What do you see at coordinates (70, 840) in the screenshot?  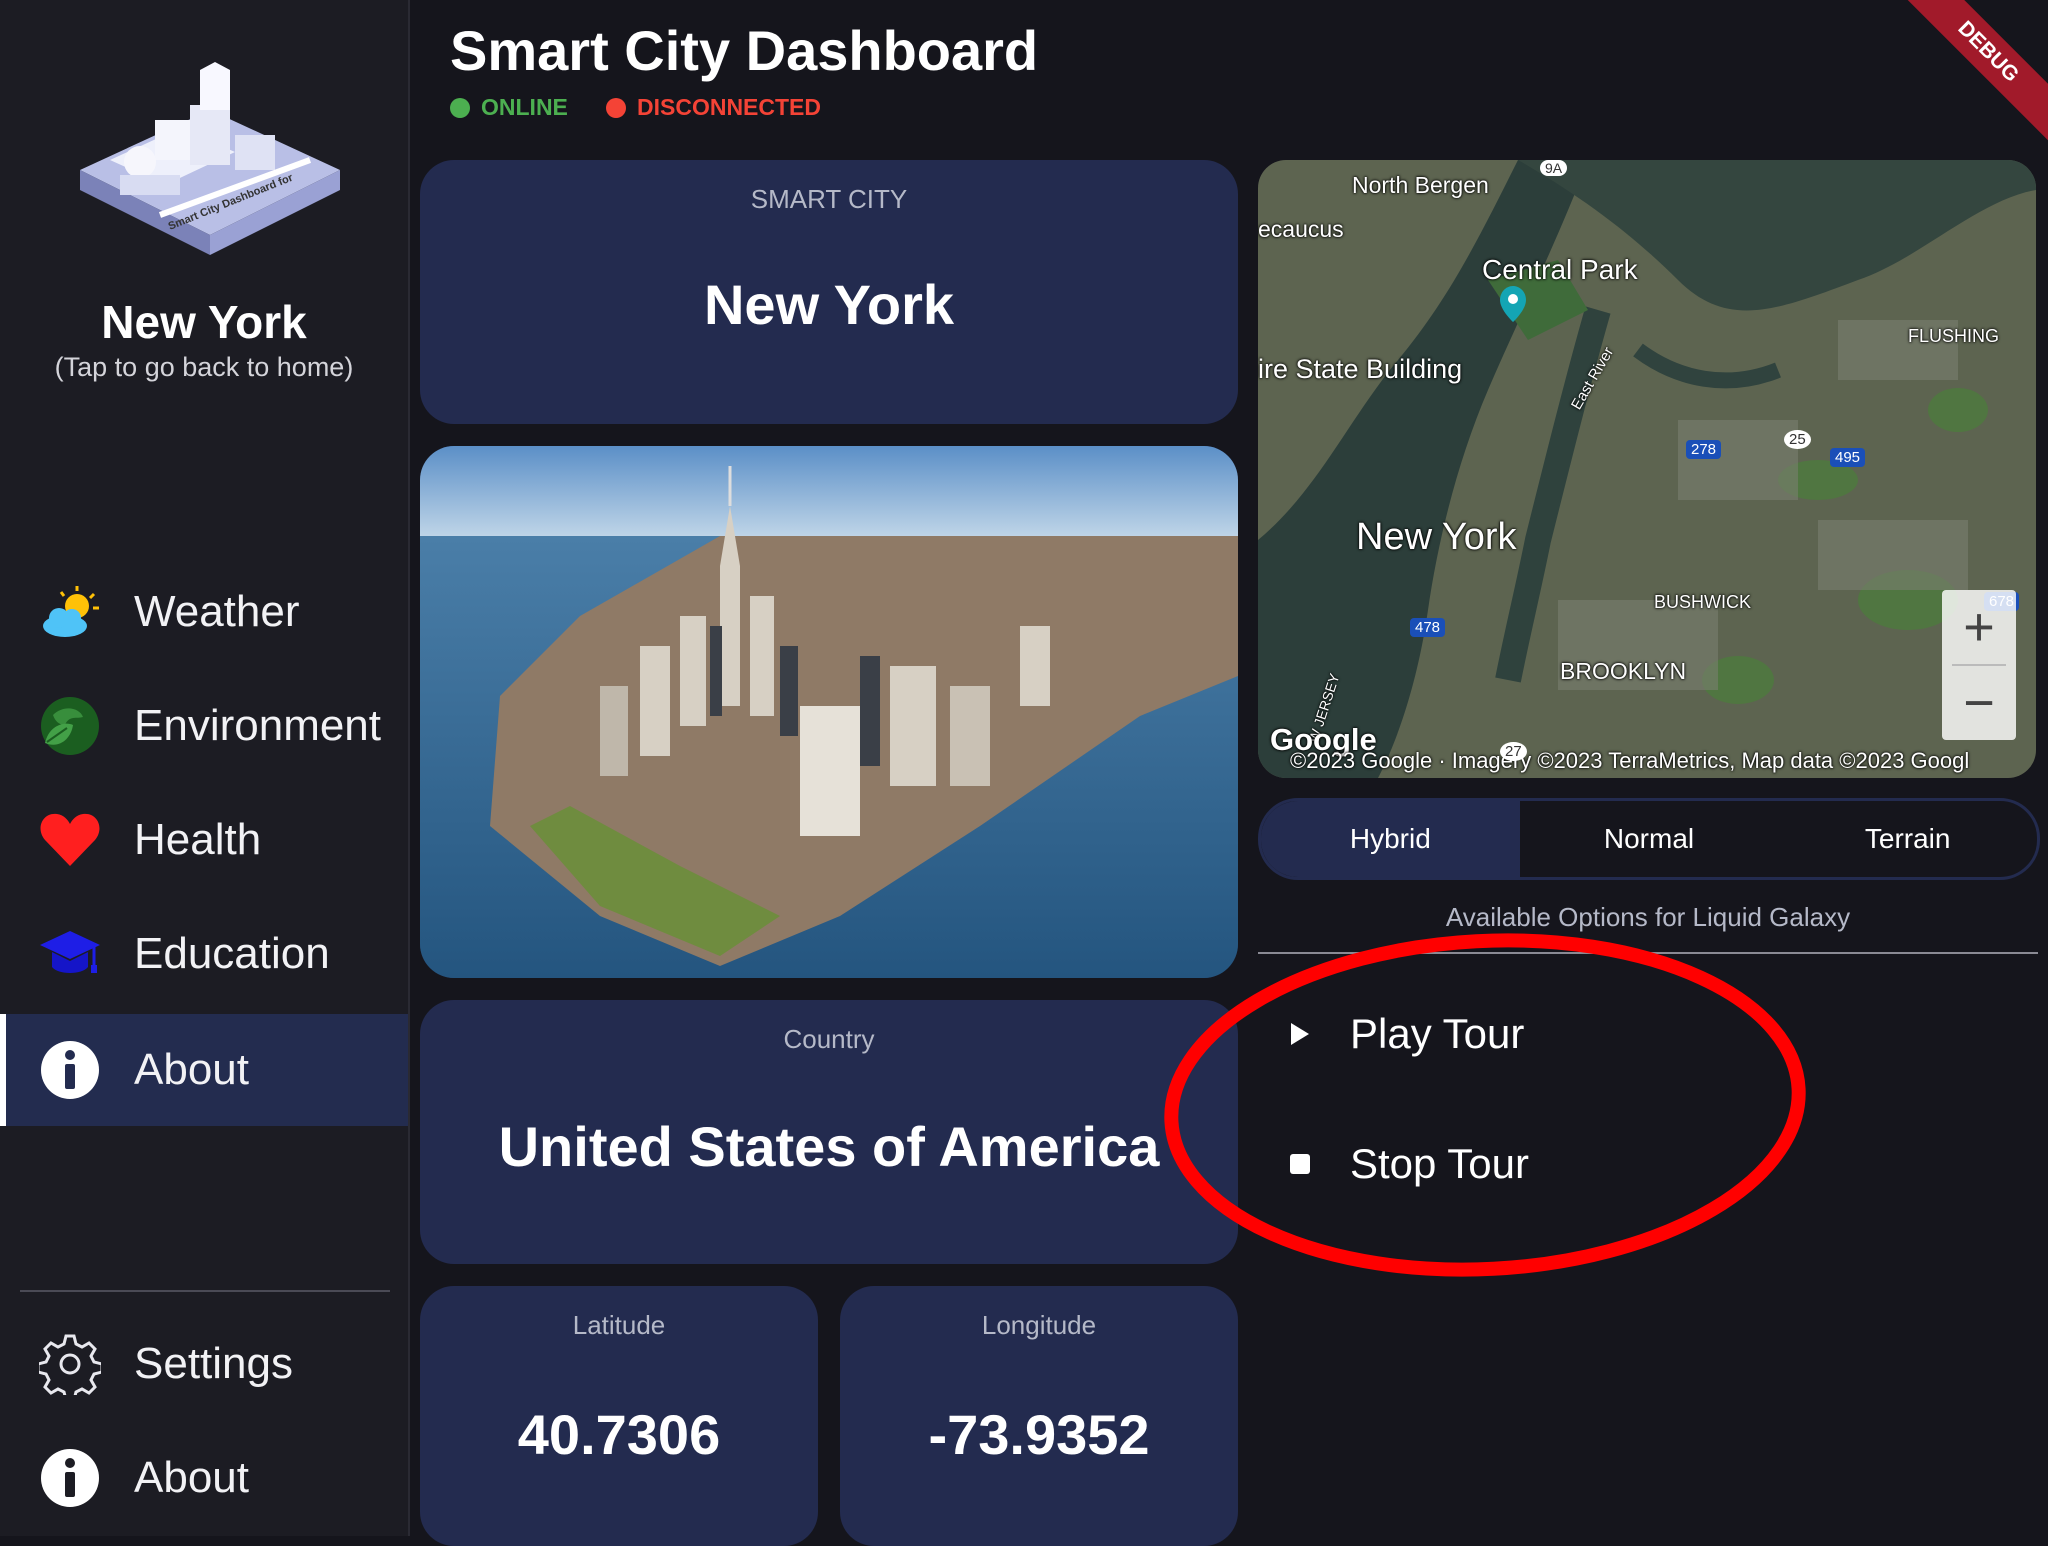 I see `heart-icon` at bounding box center [70, 840].